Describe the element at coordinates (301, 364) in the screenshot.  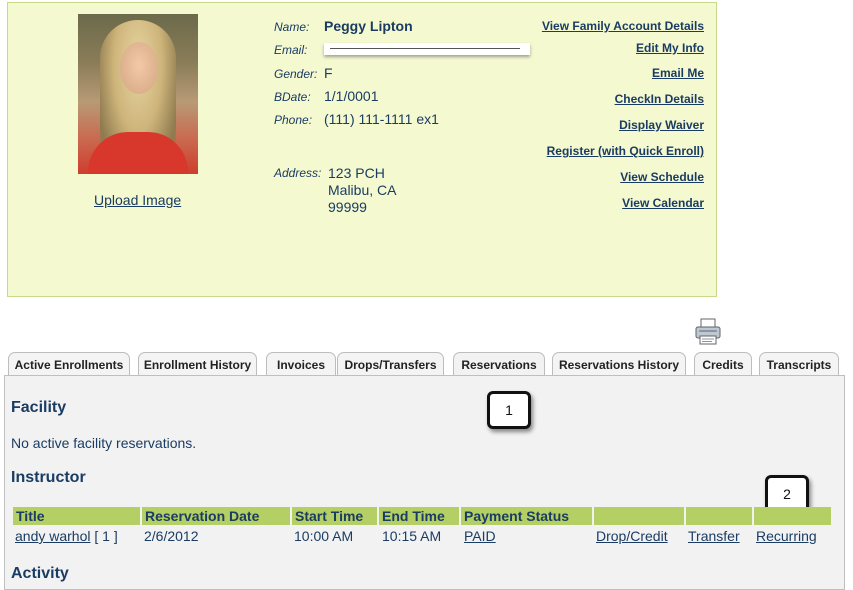
I see `tab-invoices: Invoices` at that location.